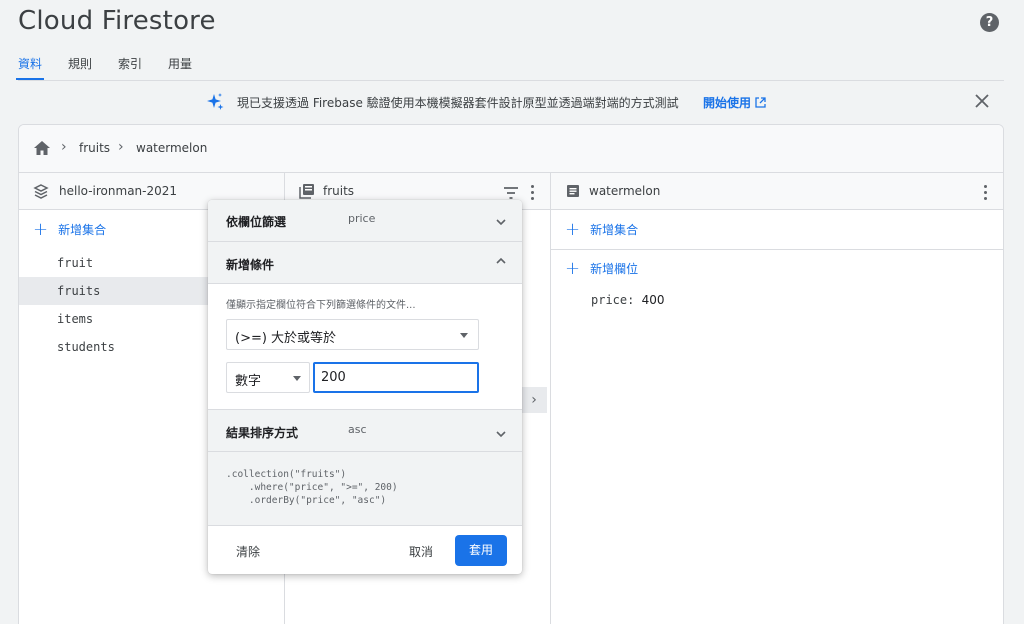  I want to click on add-subcollection-button: + 新增集合, so click(602, 229).